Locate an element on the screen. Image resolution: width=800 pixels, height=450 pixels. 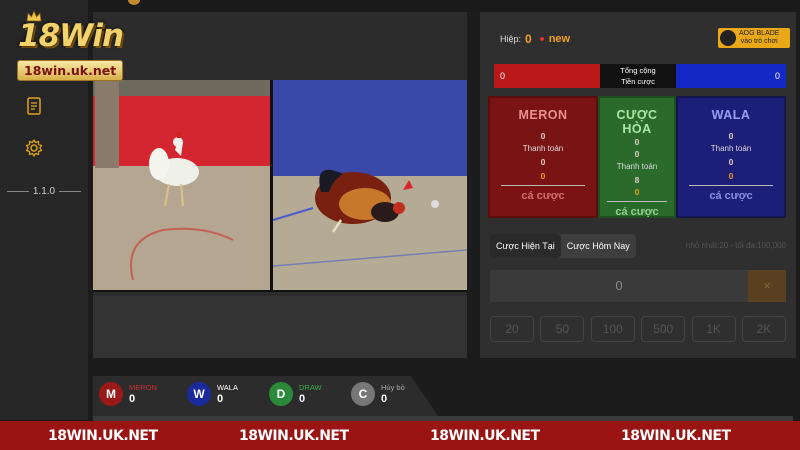
cancel-badge: C is located at coordinates (363, 394).